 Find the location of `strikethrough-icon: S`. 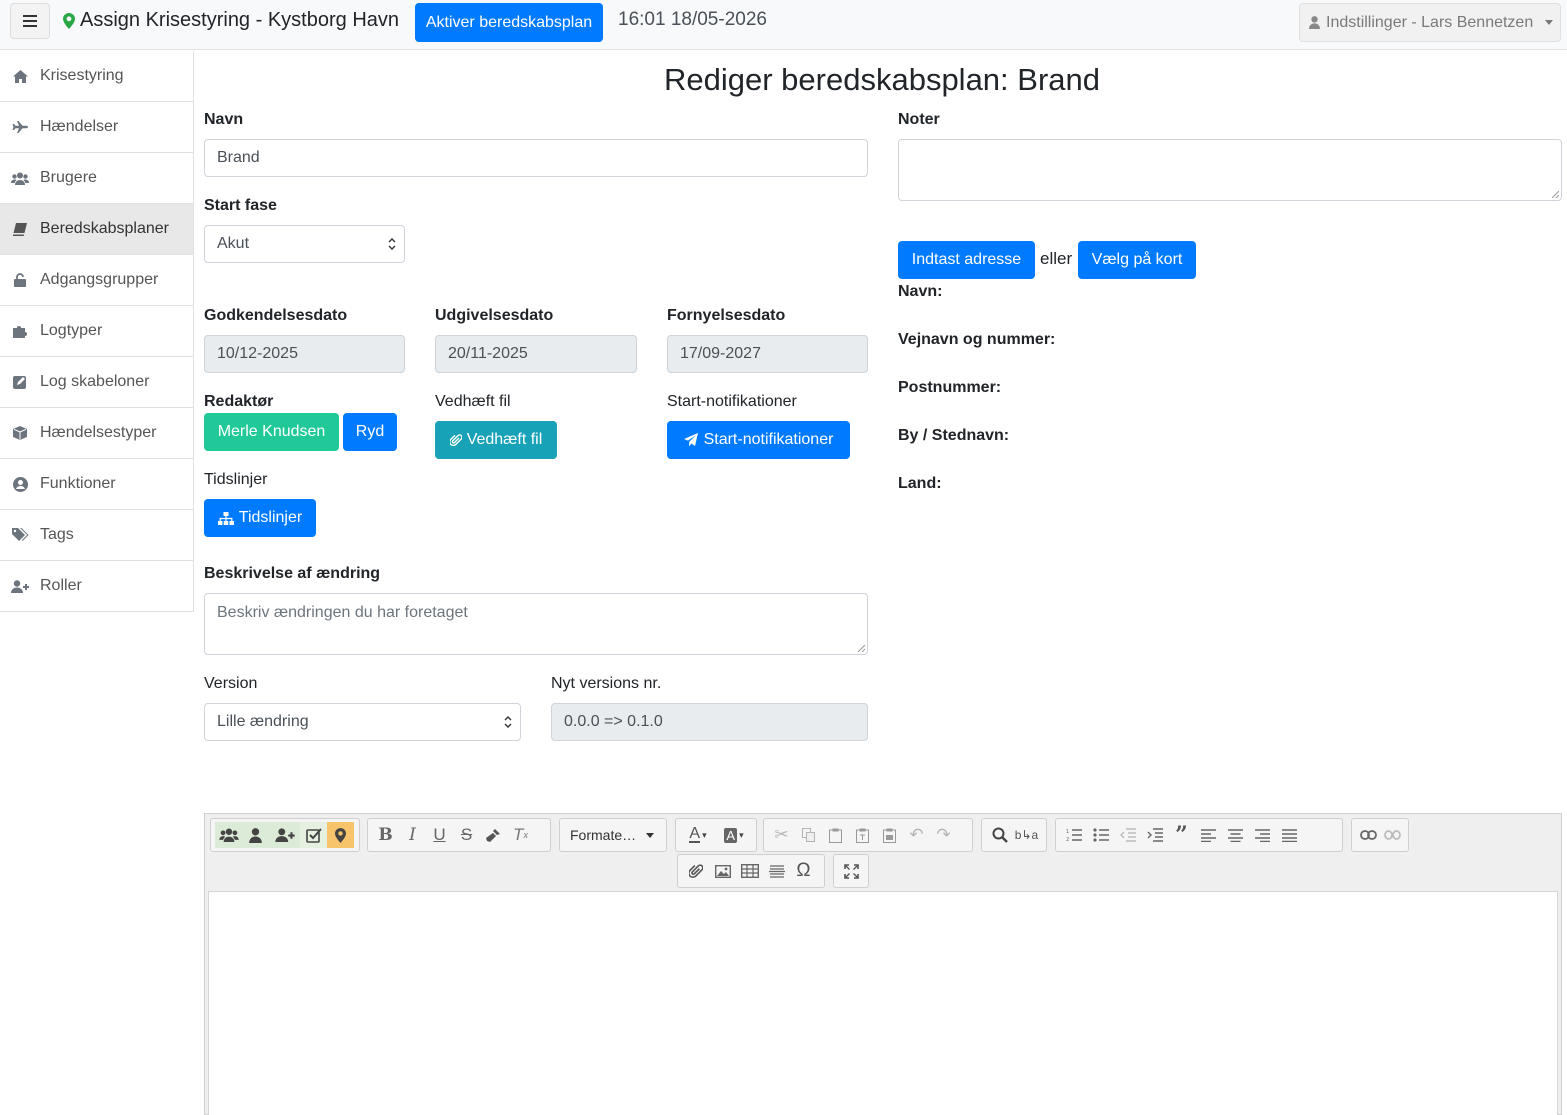

strikethrough-icon: S is located at coordinates (466, 835).